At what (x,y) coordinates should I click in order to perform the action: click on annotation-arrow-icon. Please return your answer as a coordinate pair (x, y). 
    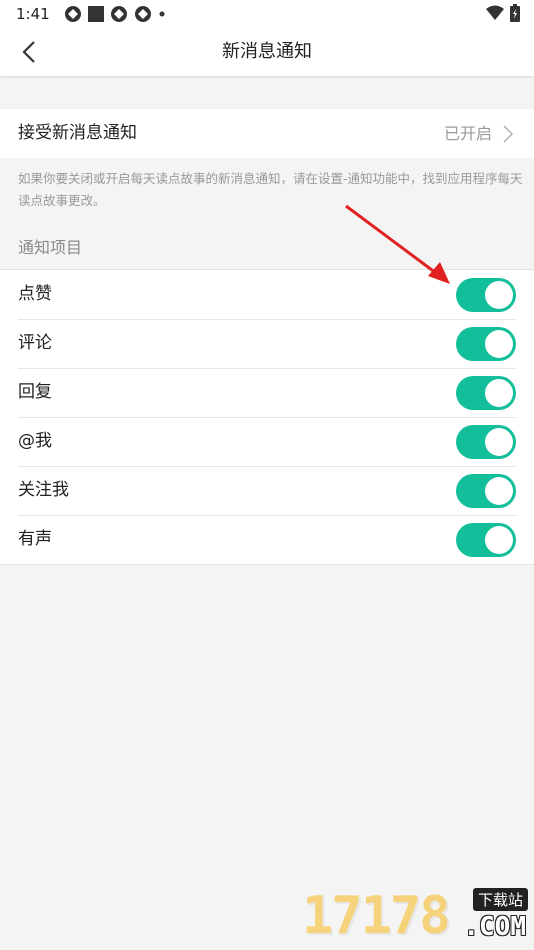
    Looking at the image, I should click on (397, 244).